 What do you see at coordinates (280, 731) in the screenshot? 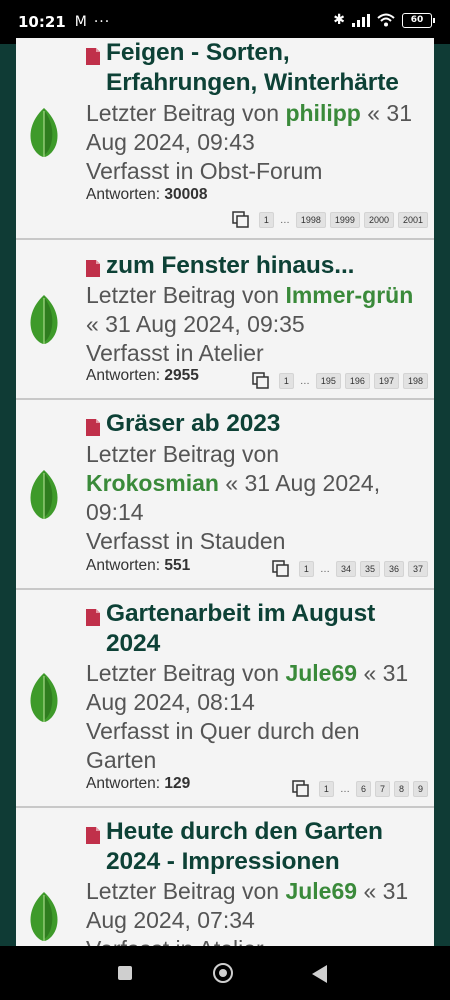
I see `forum-link: Quer durch den` at bounding box center [280, 731].